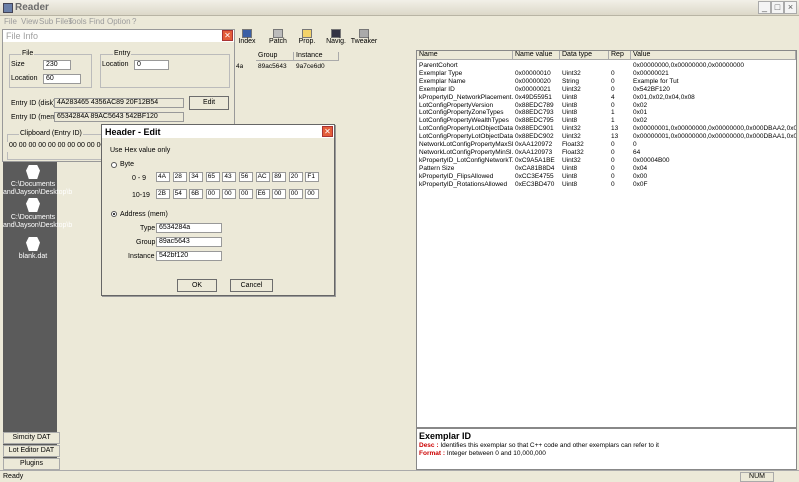 The height and width of the screenshot is (482, 799). What do you see at coordinates (316, 56) in the screenshot?
I see `col-instance: Instance` at bounding box center [316, 56].